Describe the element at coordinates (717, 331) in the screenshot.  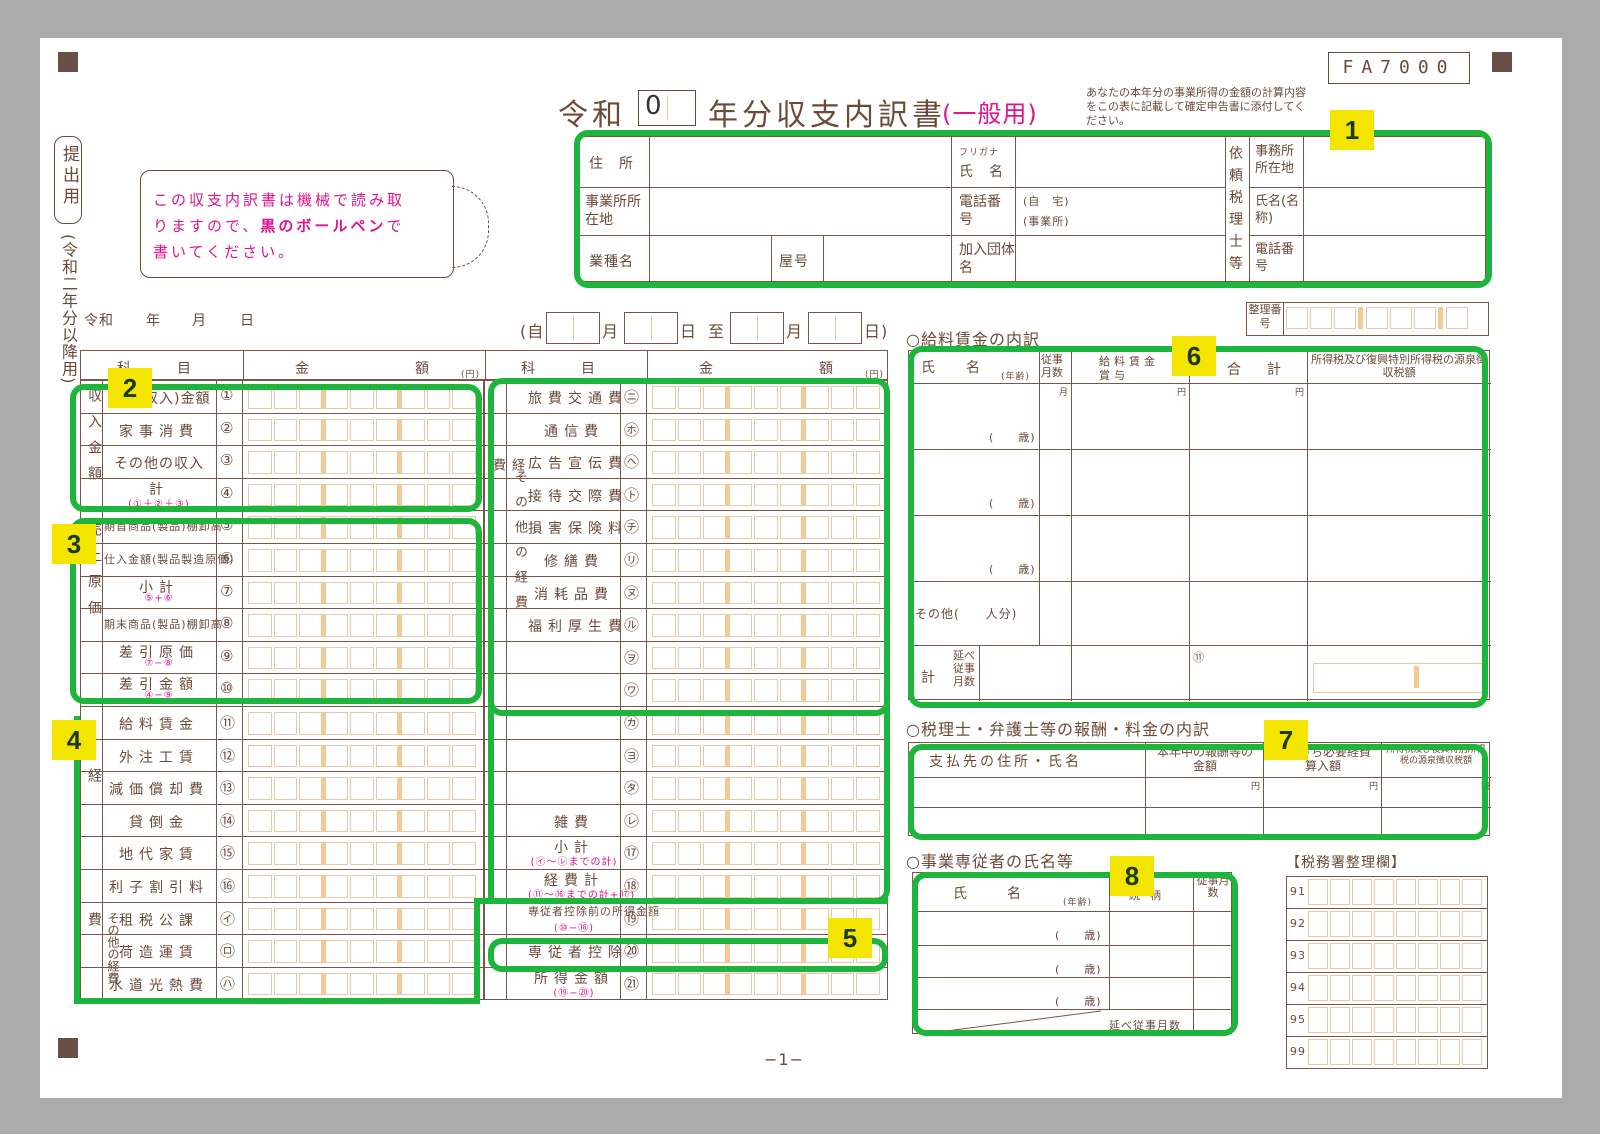
I see `period-to: 至` at that location.